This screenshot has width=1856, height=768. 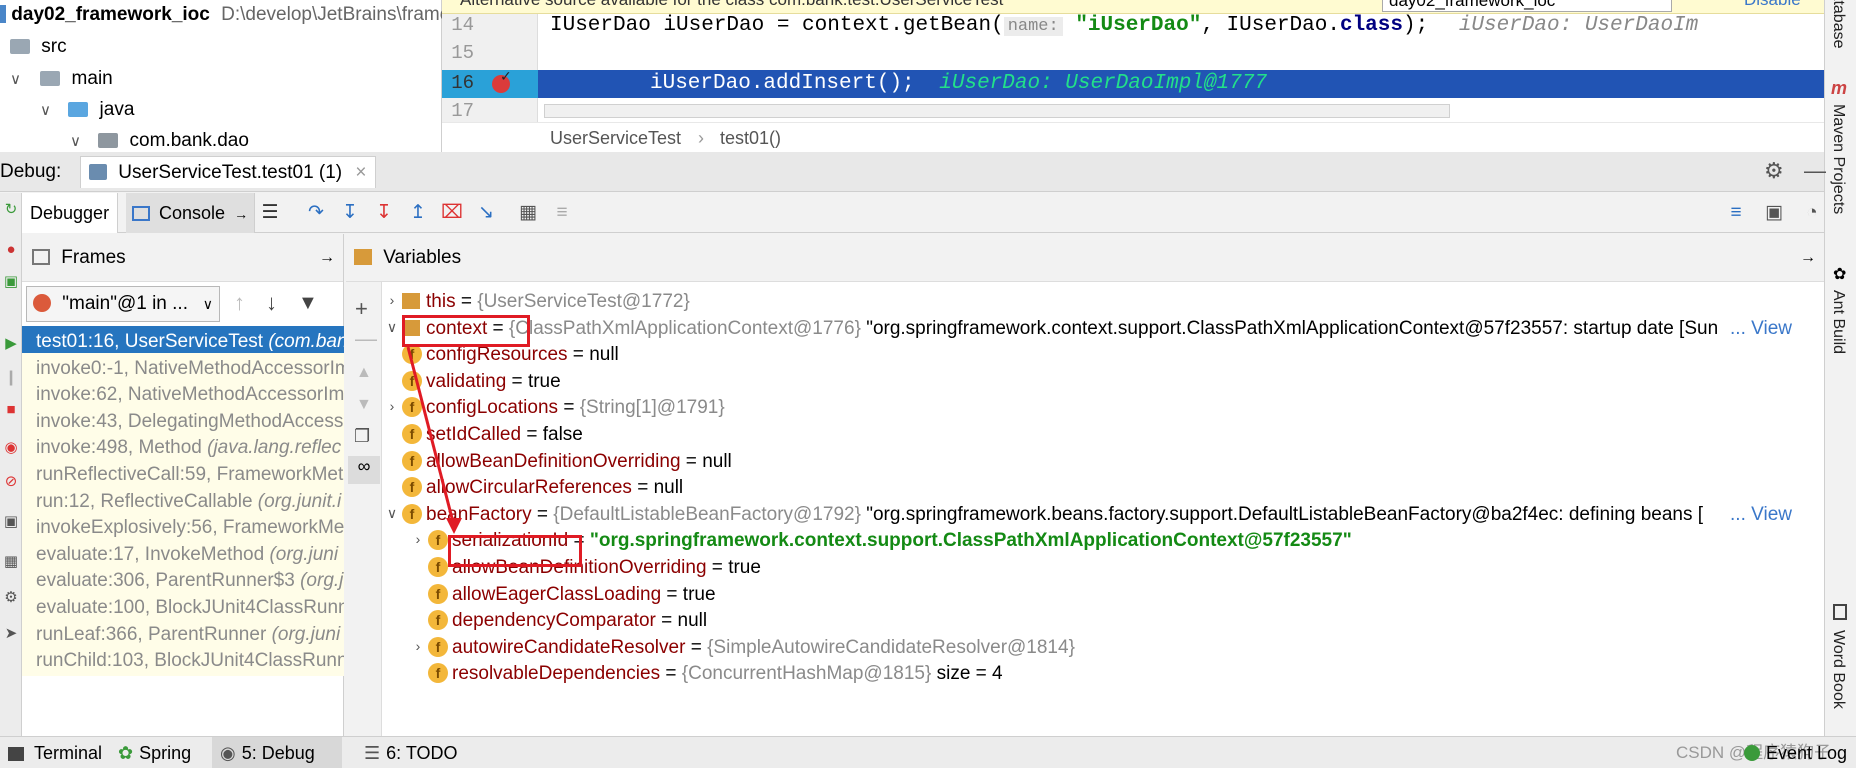 I want to click on event-log-button: Event Log, so click(x=1795, y=752).